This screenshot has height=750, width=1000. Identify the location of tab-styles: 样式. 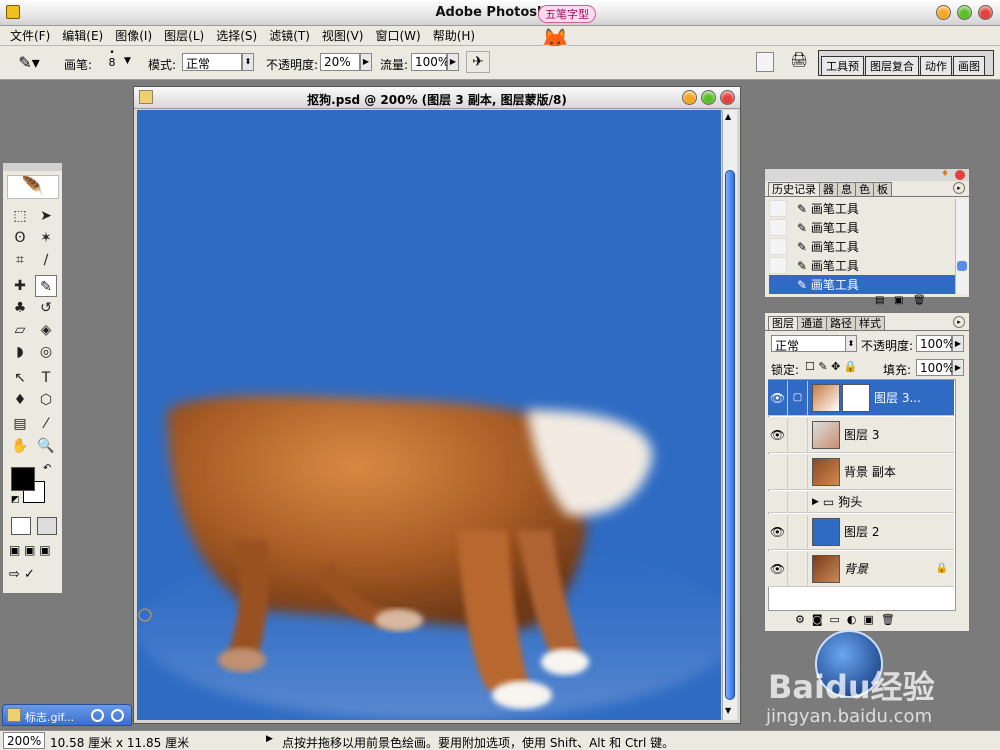
(870, 323).